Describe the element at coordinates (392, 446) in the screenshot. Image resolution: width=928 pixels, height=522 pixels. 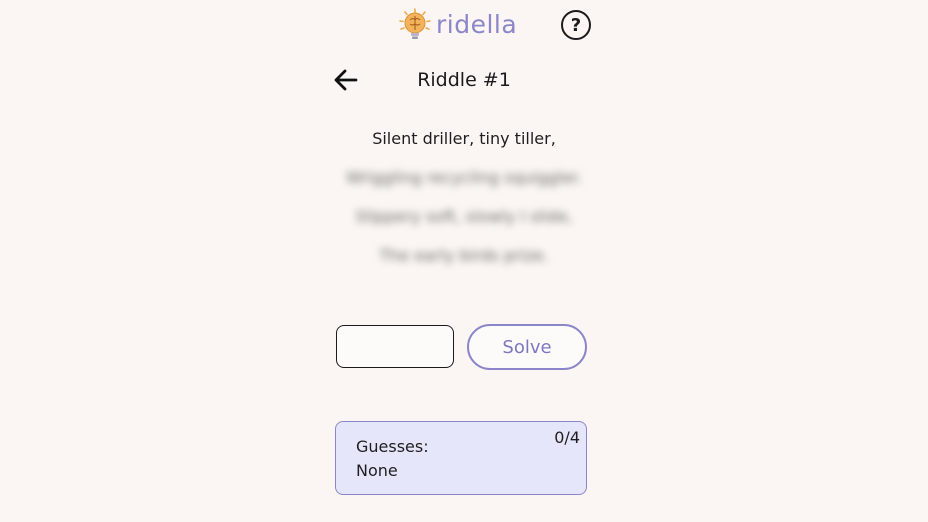
I see `guesses-label: Guesses:` at that location.